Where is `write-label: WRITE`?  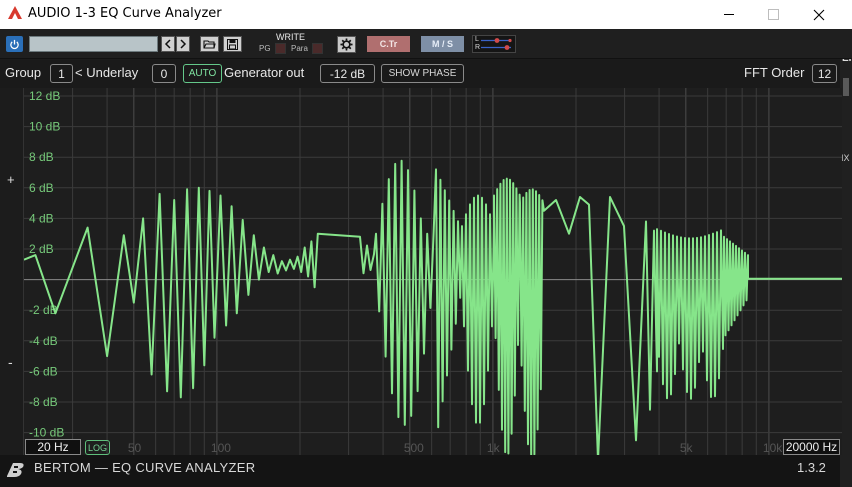
write-label: WRITE is located at coordinates (290, 37).